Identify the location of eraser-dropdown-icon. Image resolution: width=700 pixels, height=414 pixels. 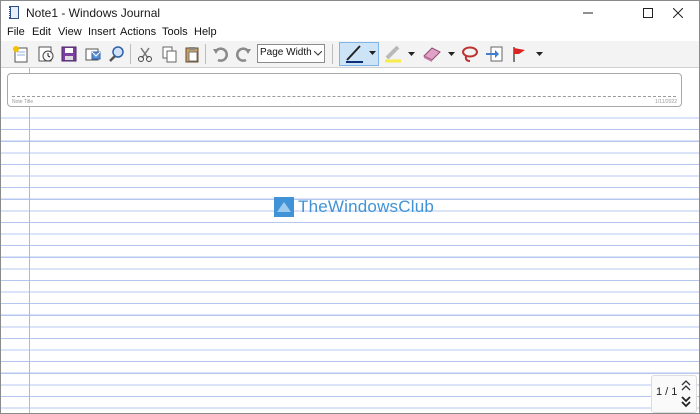
(451, 55).